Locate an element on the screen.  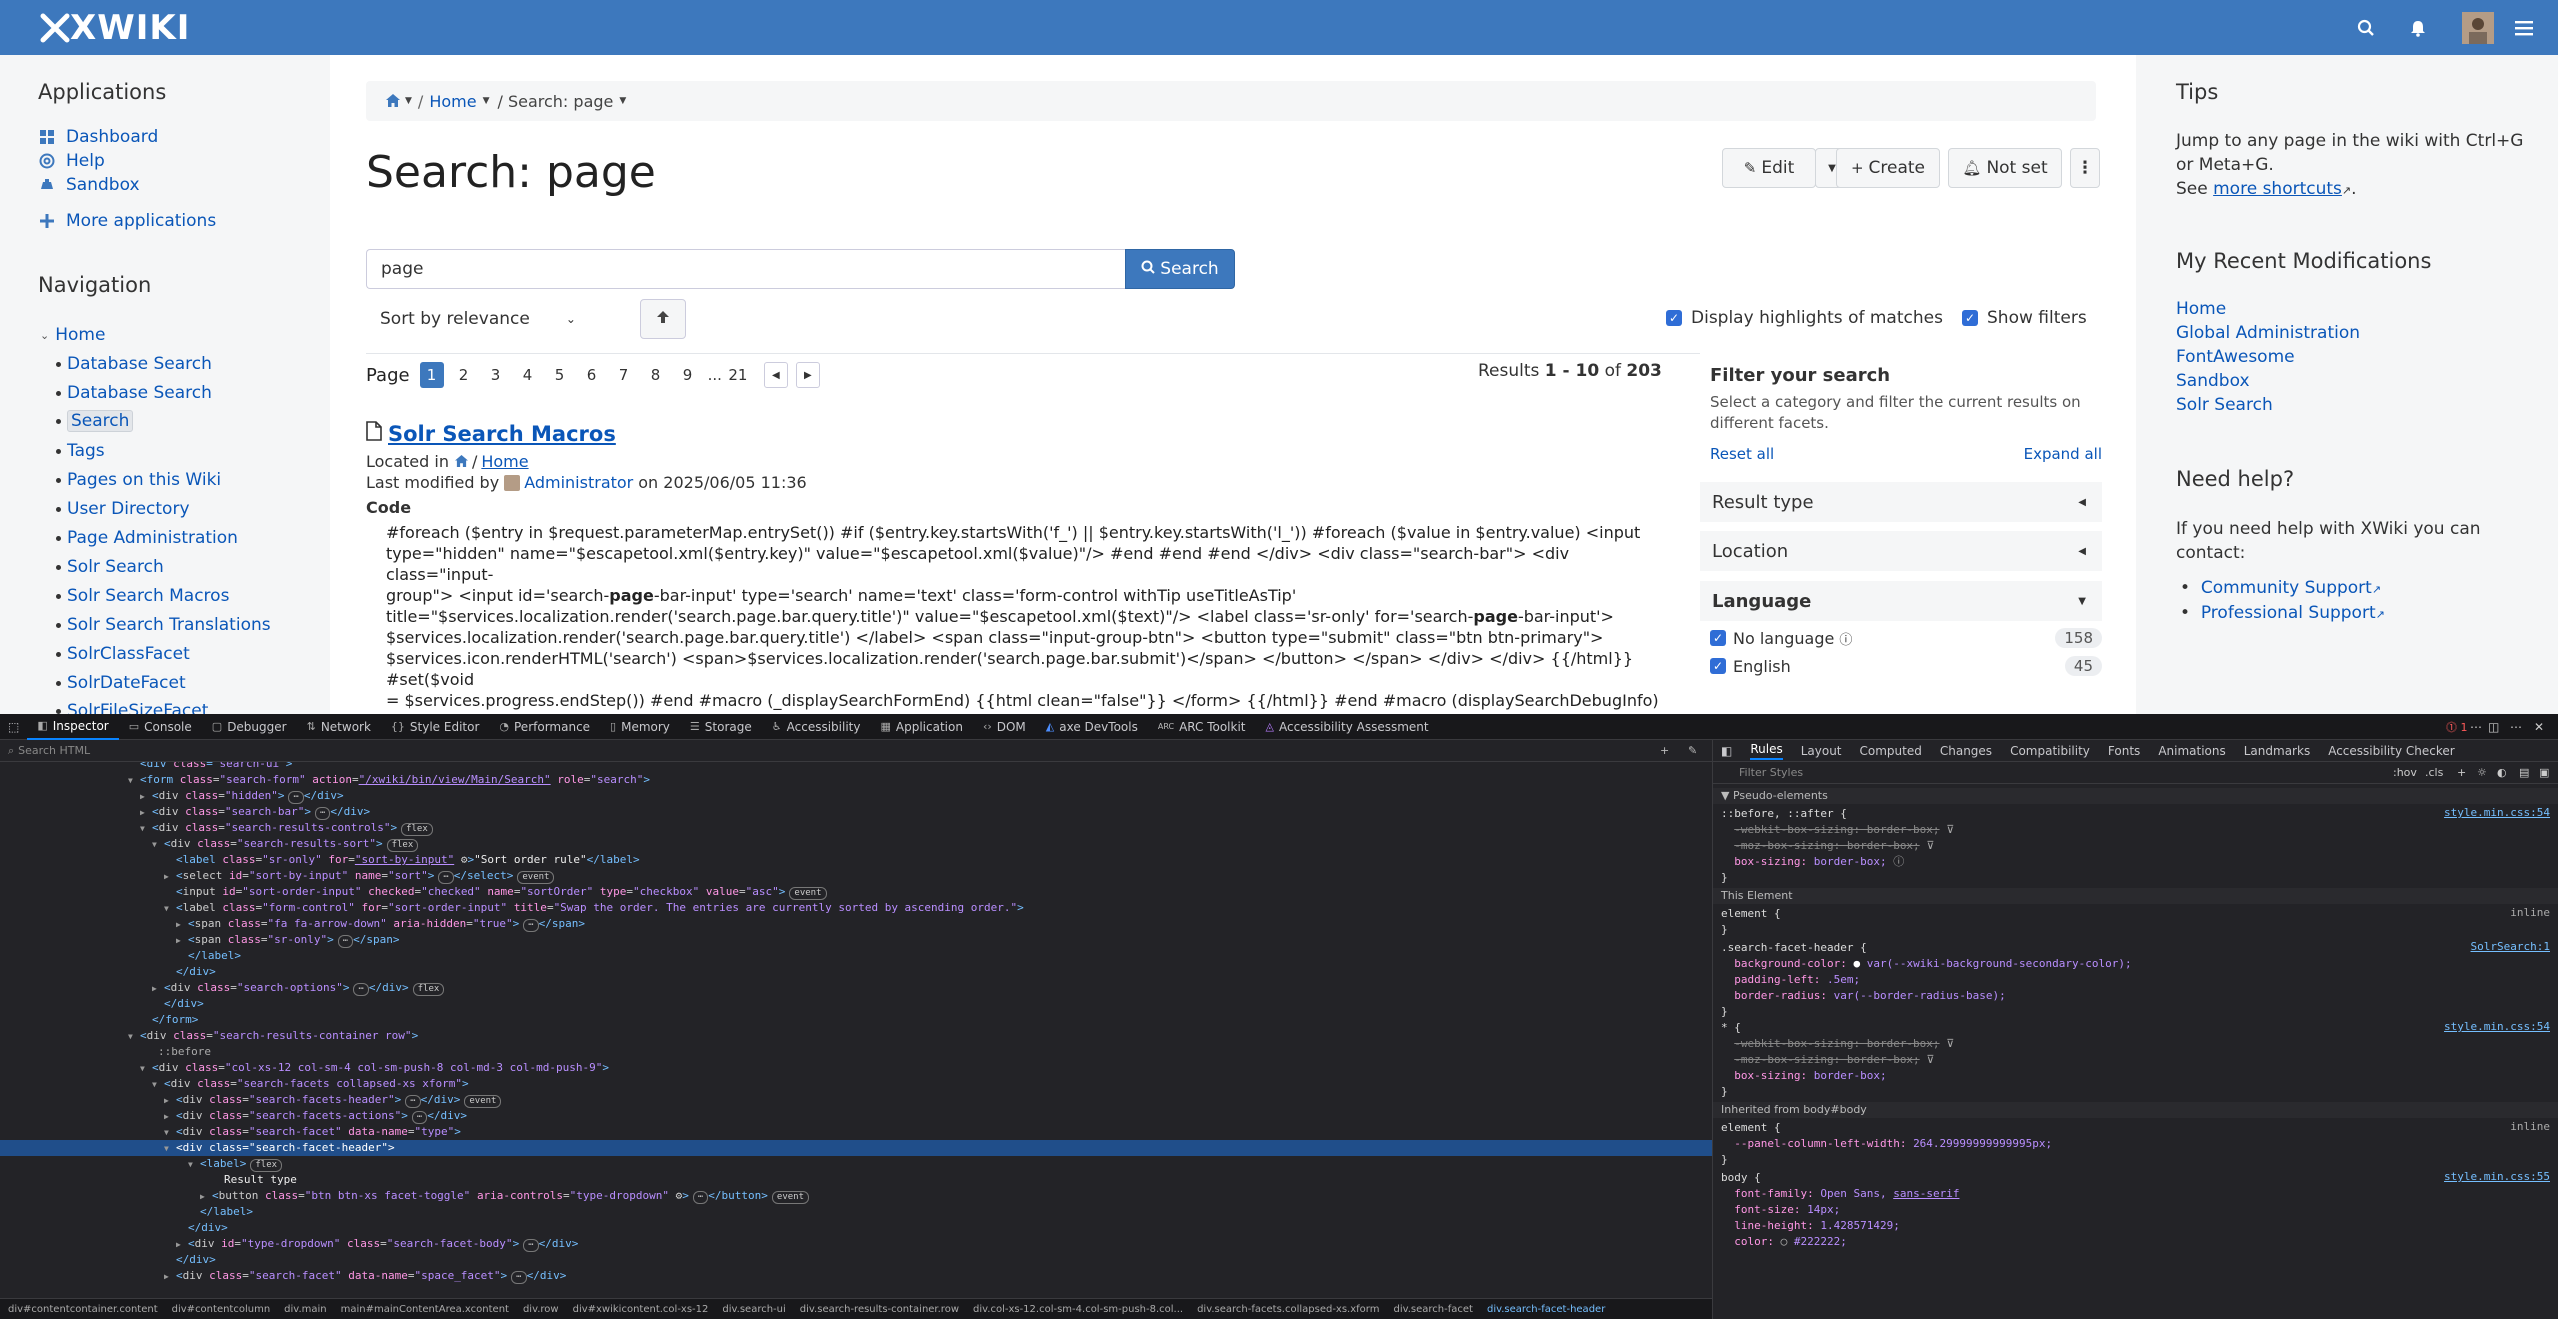
add-rule-icon: + is located at coordinates (2461, 772).